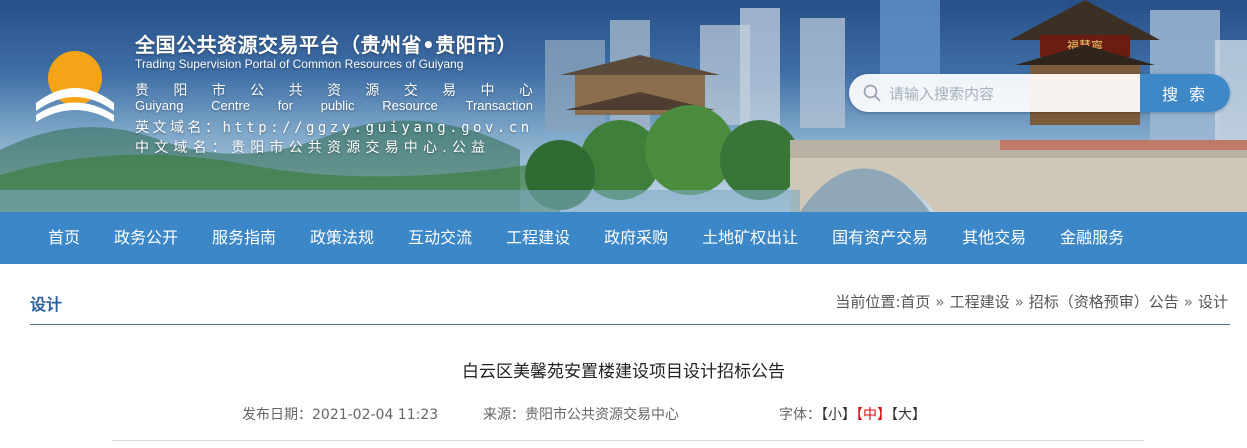 The width and height of the screenshot is (1247, 448). I want to click on center-cn-char: 共, so click(295, 91).